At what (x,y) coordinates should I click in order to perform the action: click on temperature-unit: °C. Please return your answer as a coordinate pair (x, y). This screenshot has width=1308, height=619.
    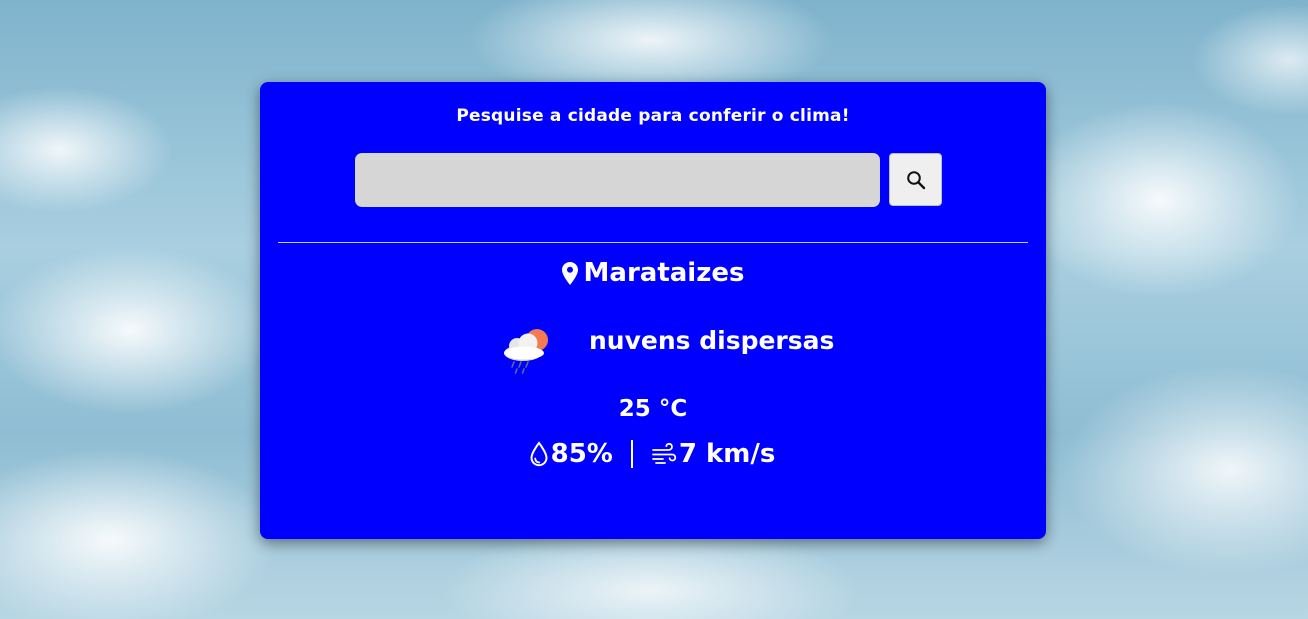
    Looking at the image, I should click on (673, 409).